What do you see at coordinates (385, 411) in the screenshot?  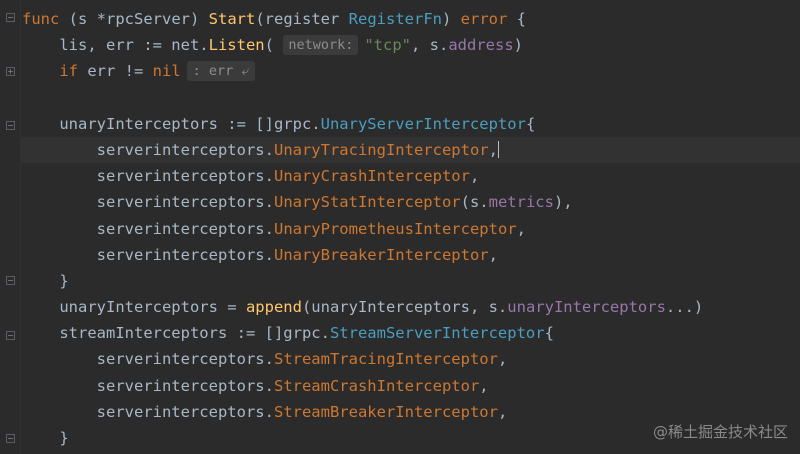 I see `code-token: StreamBreakerInterceptor` at bounding box center [385, 411].